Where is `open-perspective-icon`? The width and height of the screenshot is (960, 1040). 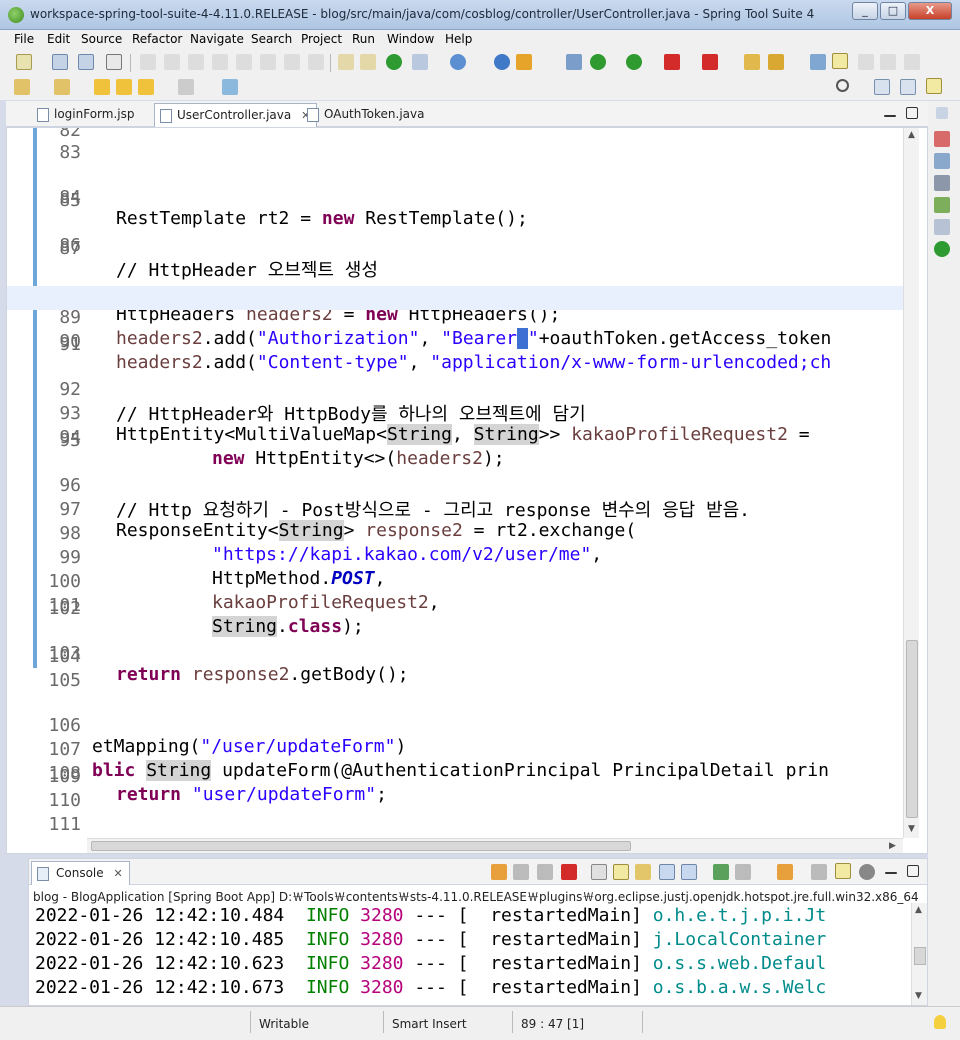
open-perspective-icon is located at coordinates (882, 87).